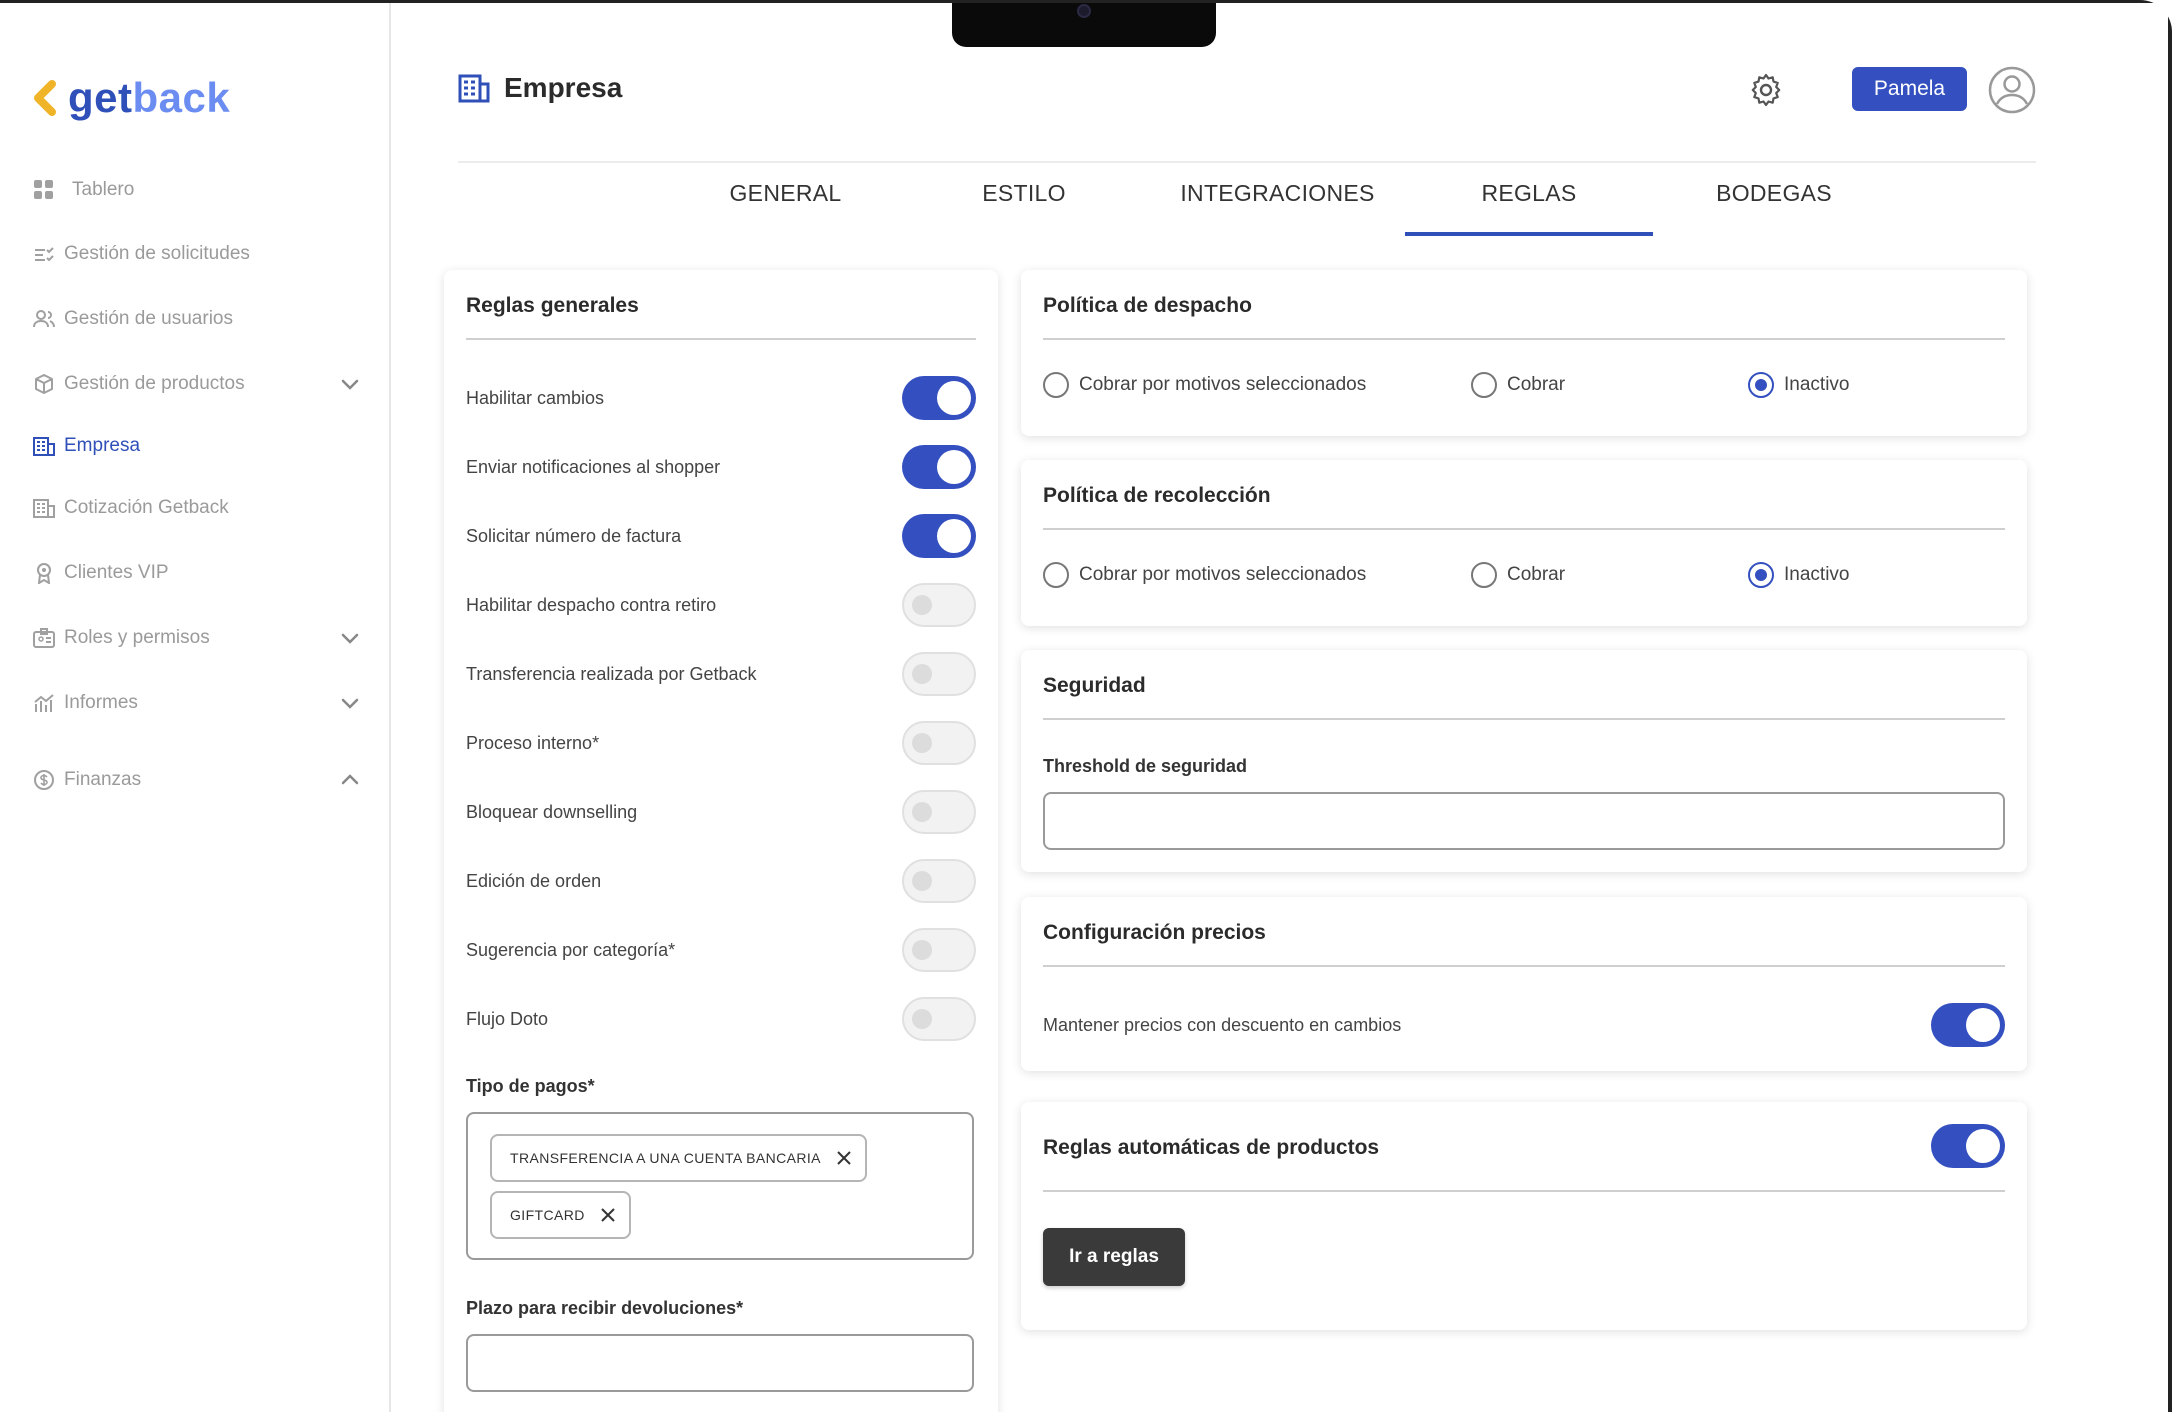 The height and width of the screenshot is (1412, 2172). What do you see at coordinates (939, 812) in the screenshot?
I see `toggle-bloquear-downselling` at bounding box center [939, 812].